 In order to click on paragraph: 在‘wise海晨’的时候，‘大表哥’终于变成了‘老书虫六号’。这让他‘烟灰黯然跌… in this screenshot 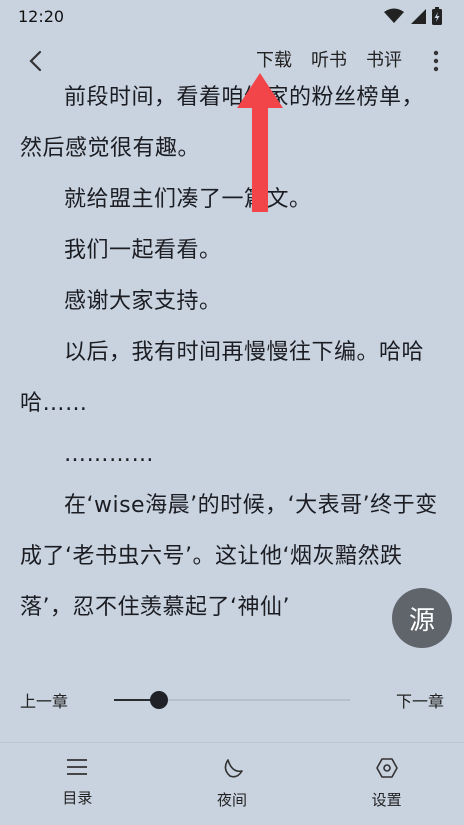, I will do `click(229, 556)`.